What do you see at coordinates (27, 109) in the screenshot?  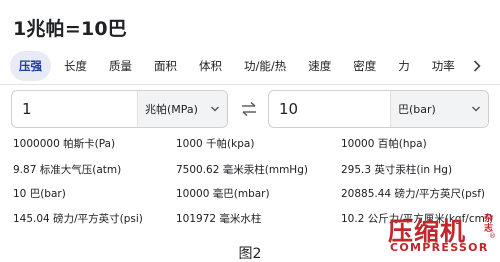 I see `from-value-input: 1` at bounding box center [27, 109].